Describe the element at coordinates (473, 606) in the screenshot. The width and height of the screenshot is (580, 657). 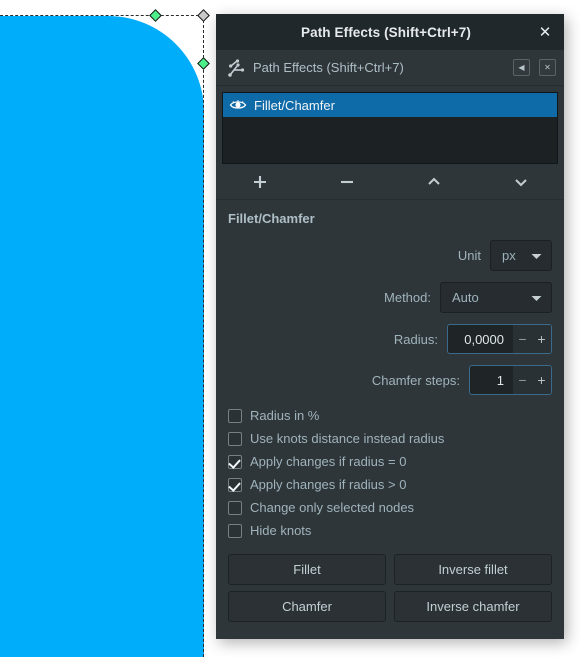
I see `inverse-chamfer-button: Inverse chamfer` at that location.